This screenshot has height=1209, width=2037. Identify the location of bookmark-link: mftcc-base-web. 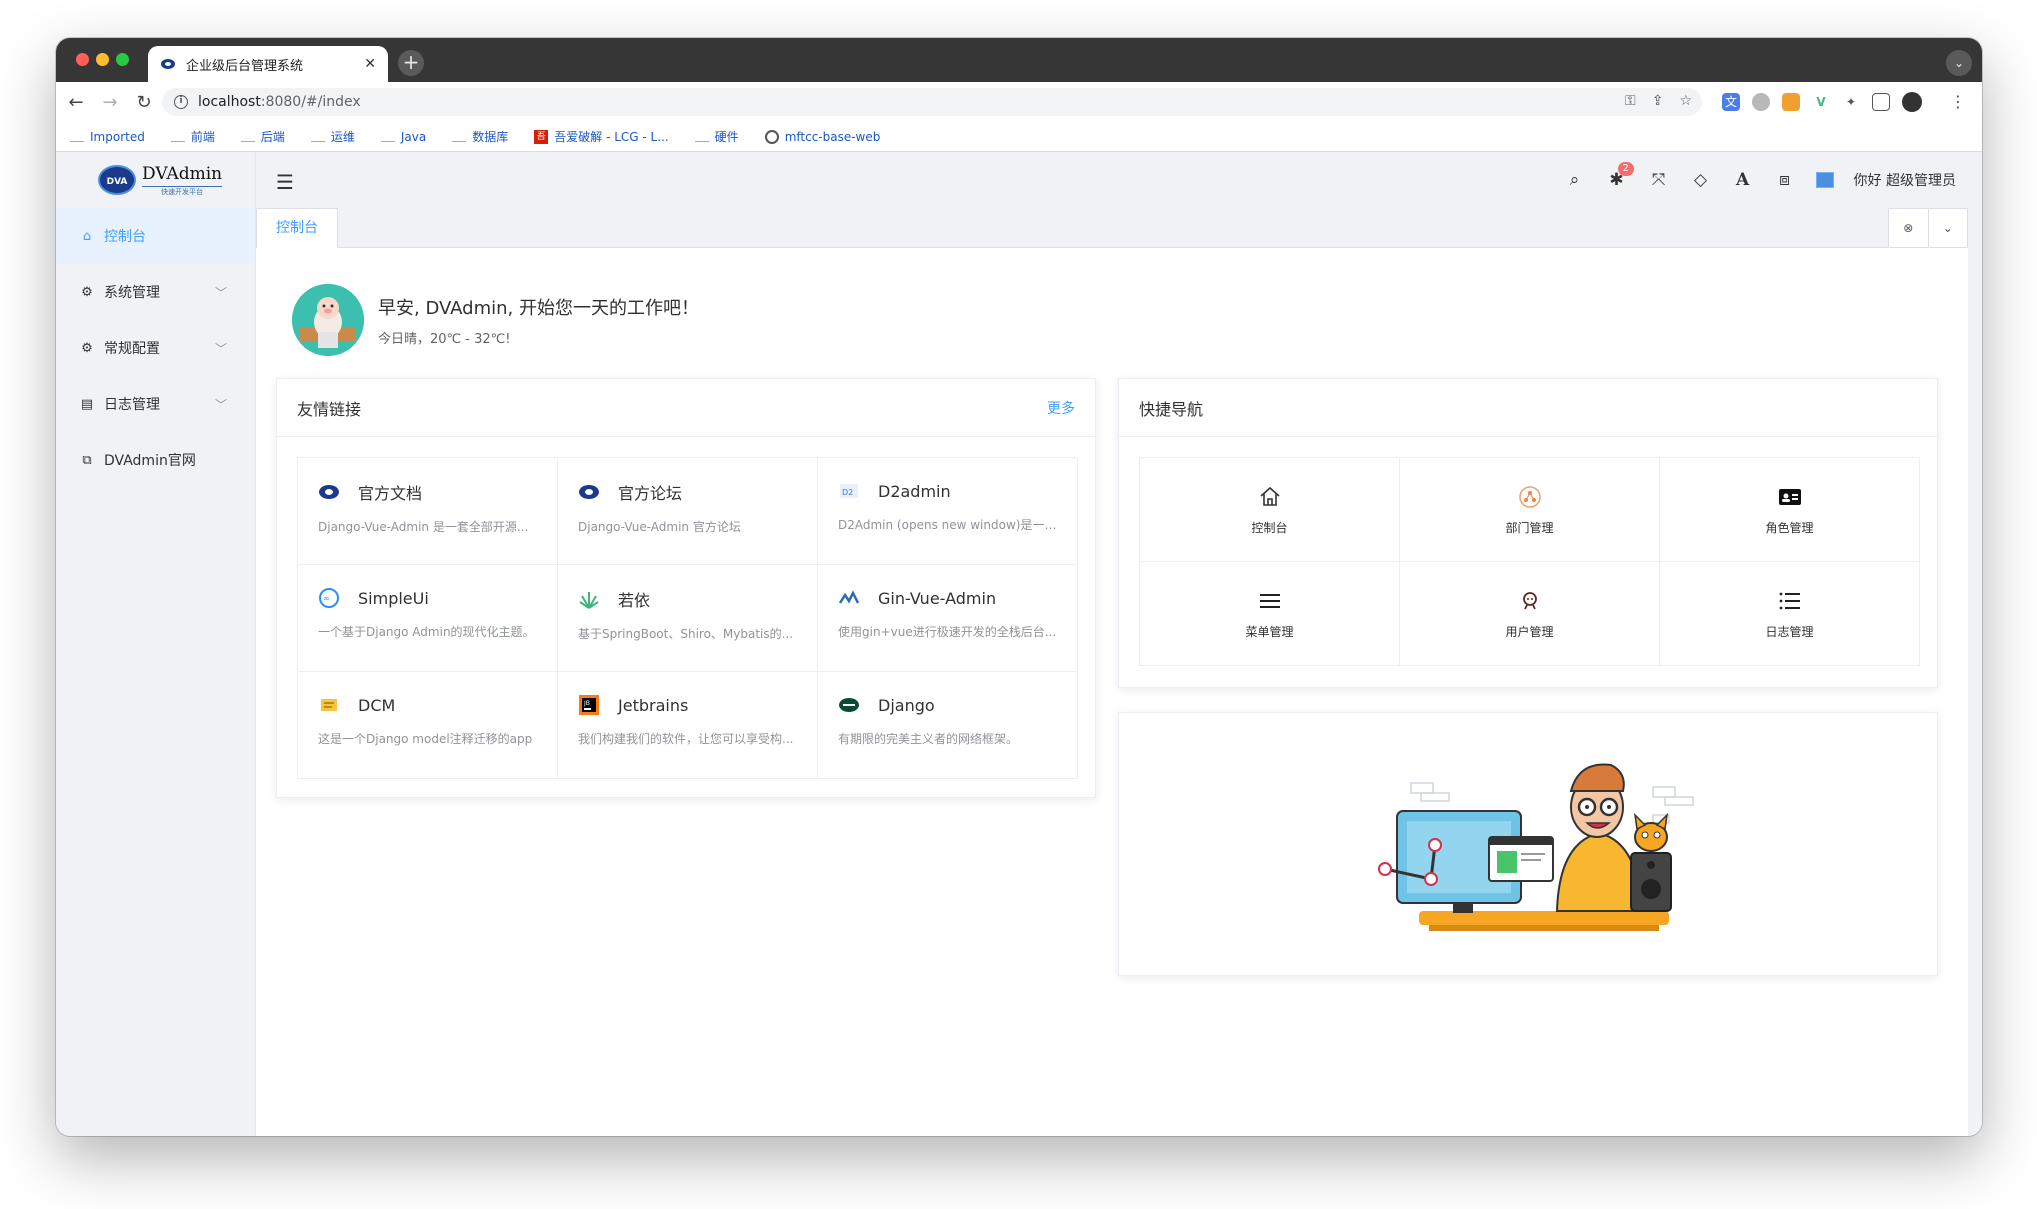
(822, 136).